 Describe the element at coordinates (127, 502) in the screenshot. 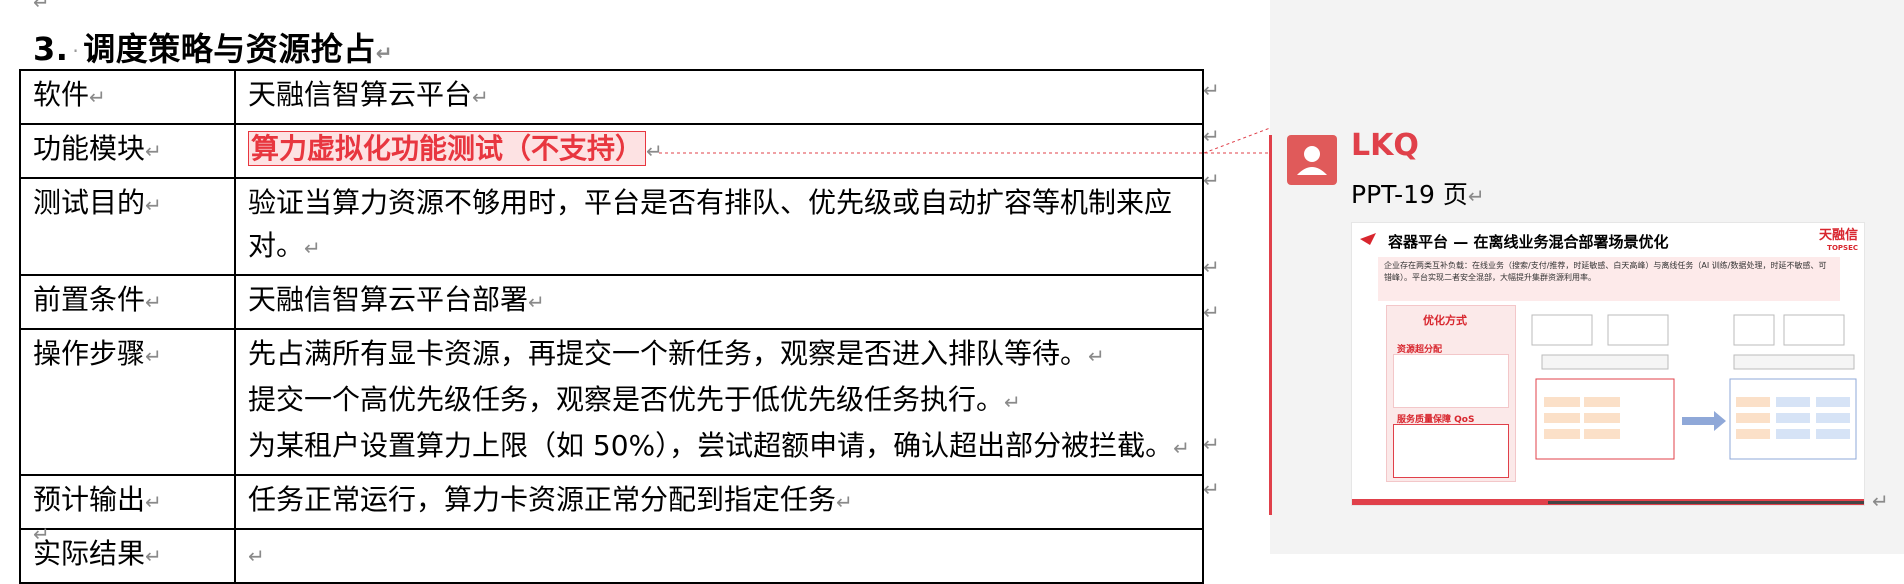

I see `row-label: 预计输出↵` at that location.